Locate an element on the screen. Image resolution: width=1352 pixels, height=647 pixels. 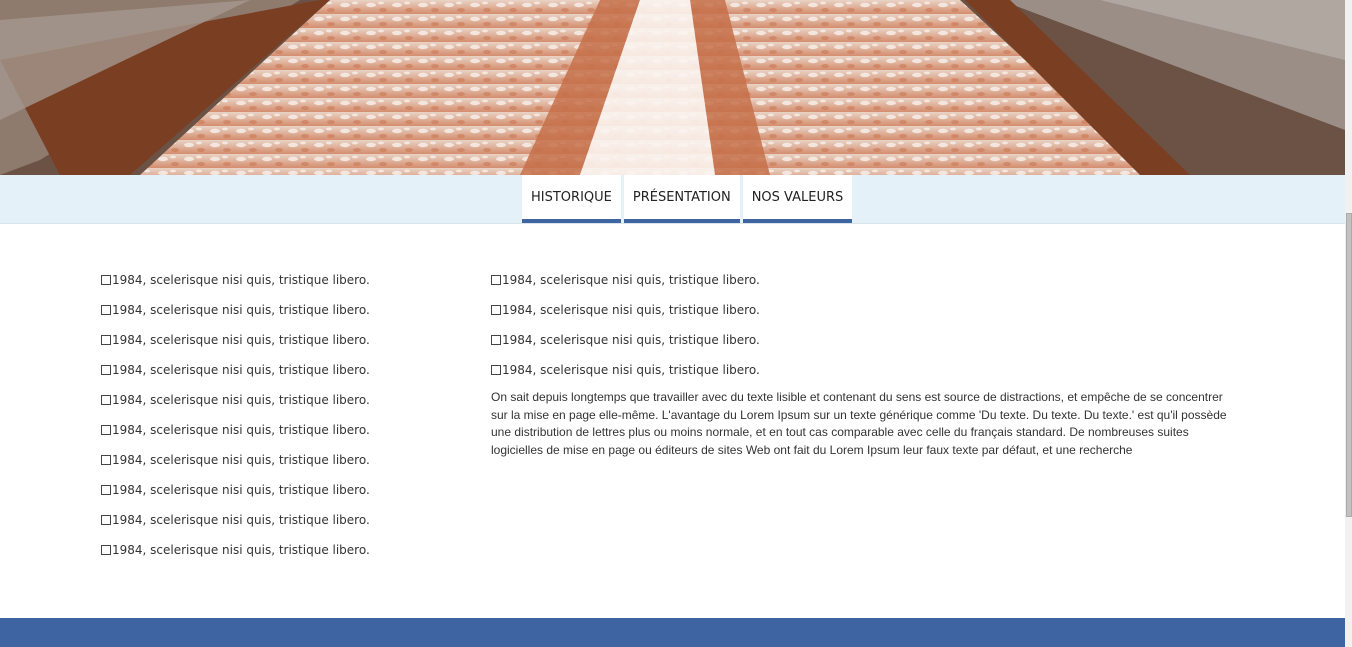
tab-list: HISTORIQUE PRÉSENTATION NOS VALEURS is located at coordinates (687, 199).